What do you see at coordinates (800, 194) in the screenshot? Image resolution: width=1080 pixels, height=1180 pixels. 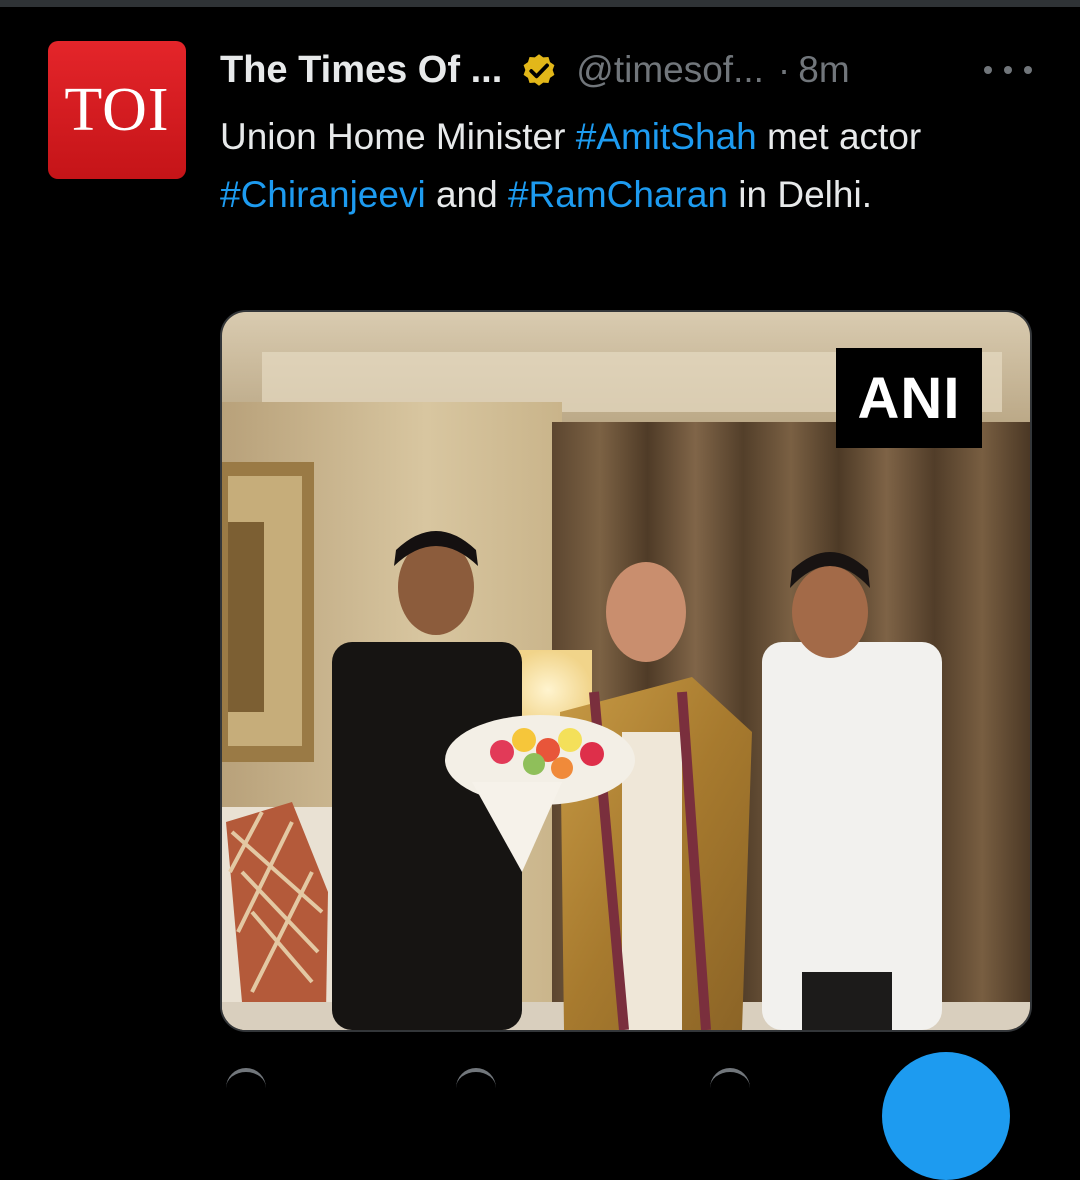 I see `text-part: in Delhi.` at bounding box center [800, 194].